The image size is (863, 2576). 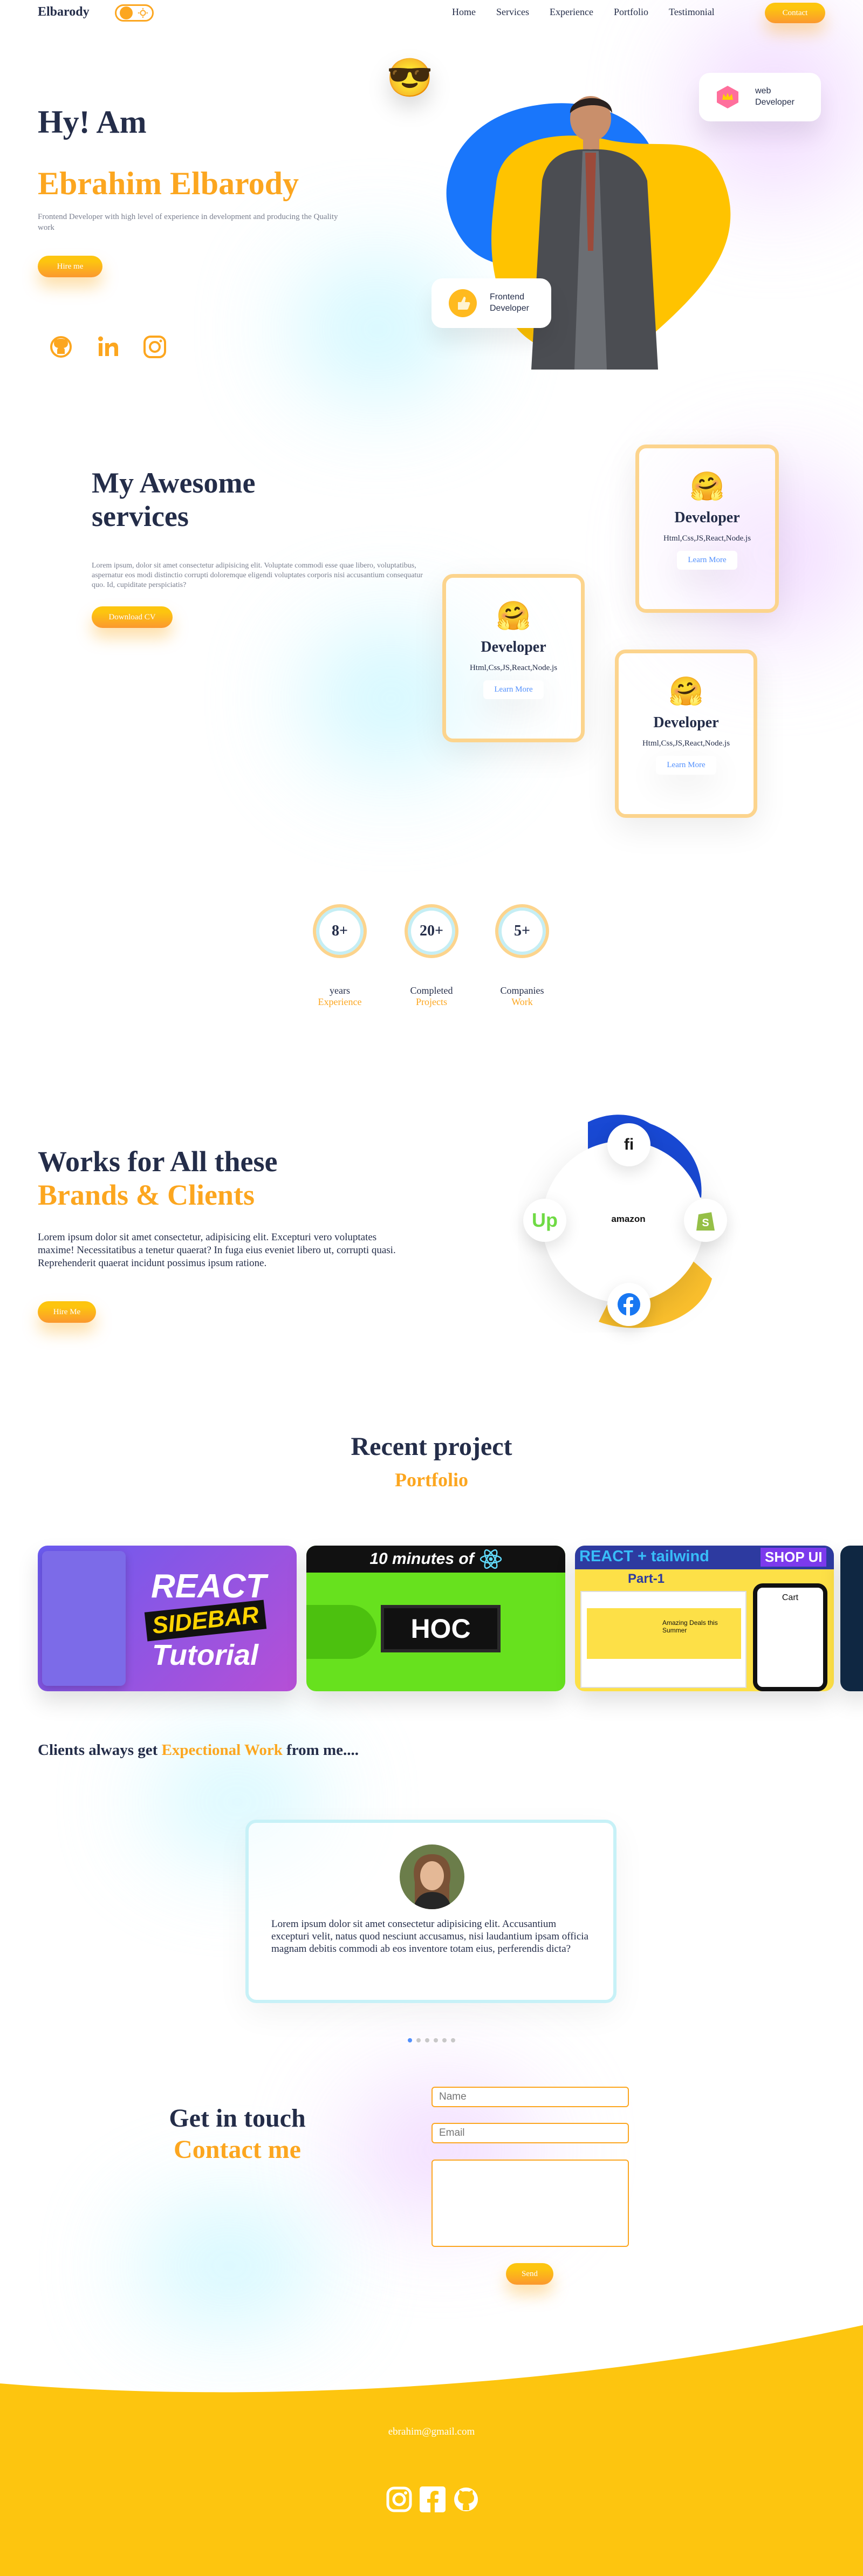 What do you see at coordinates (340, 990) in the screenshot?
I see `stat-label: years` at bounding box center [340, 990].